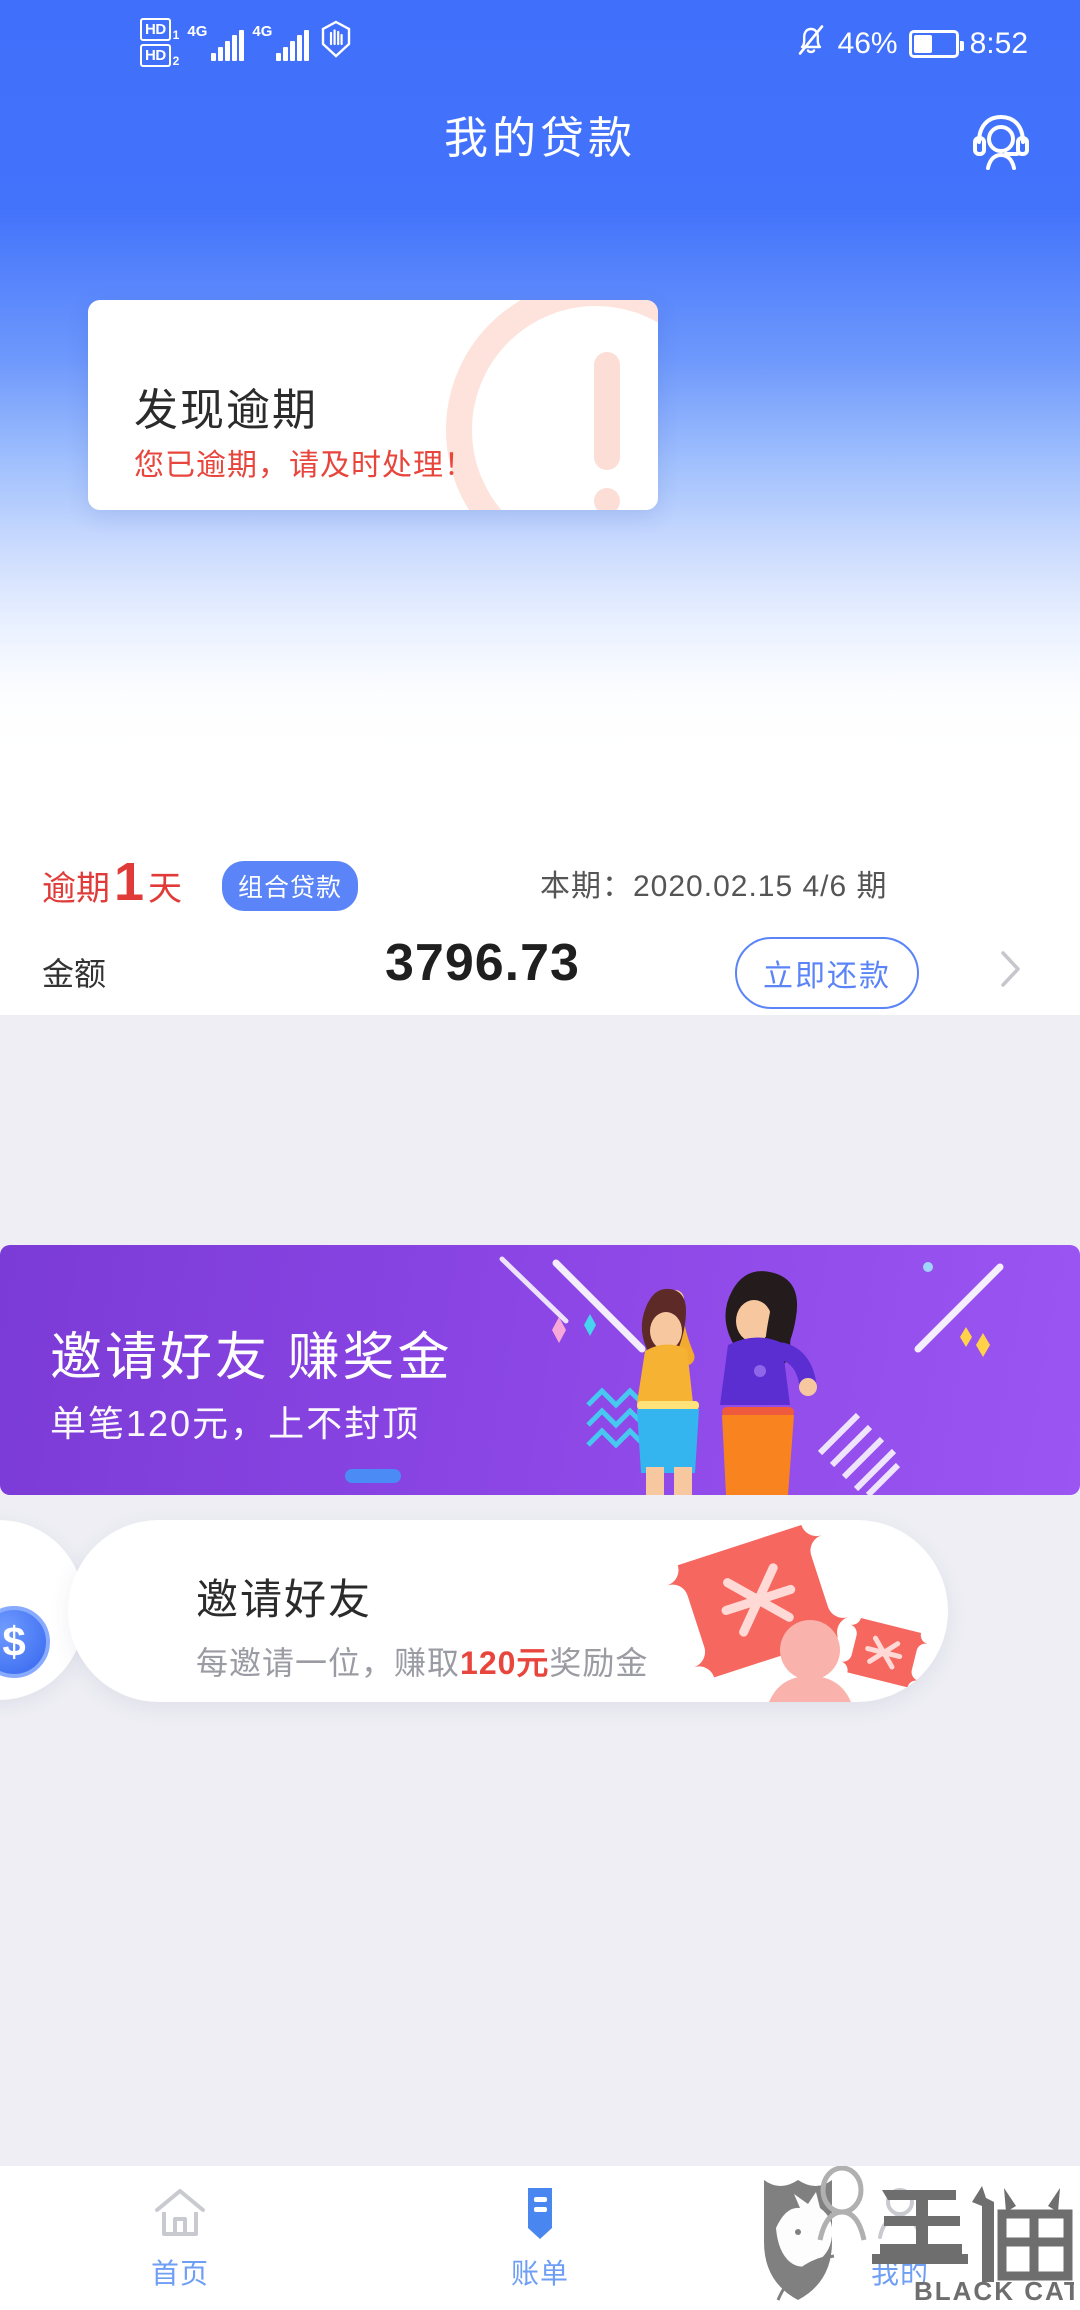 This screenshot has height=2310, width=1080. Describe the element at coordinates (540, 40) in the screenshot. I see `status-bar: HD 1 HD 2 4G 4G 46% 8:52` at that location.